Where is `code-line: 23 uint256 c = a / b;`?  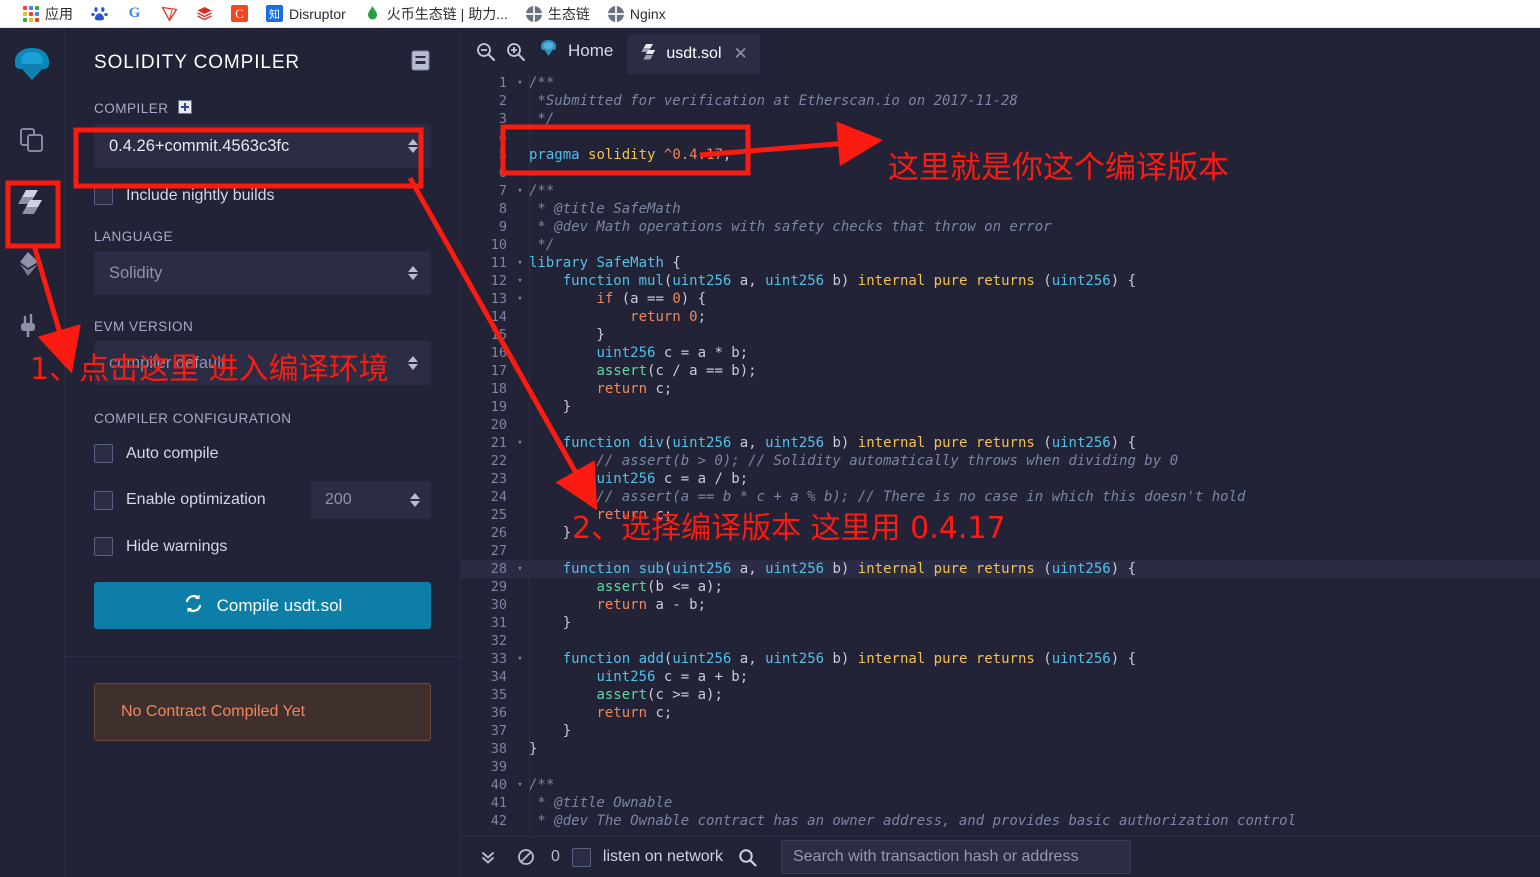 code-line: 23 uint256 c = a / b; is located at coordinates (1000, 479).